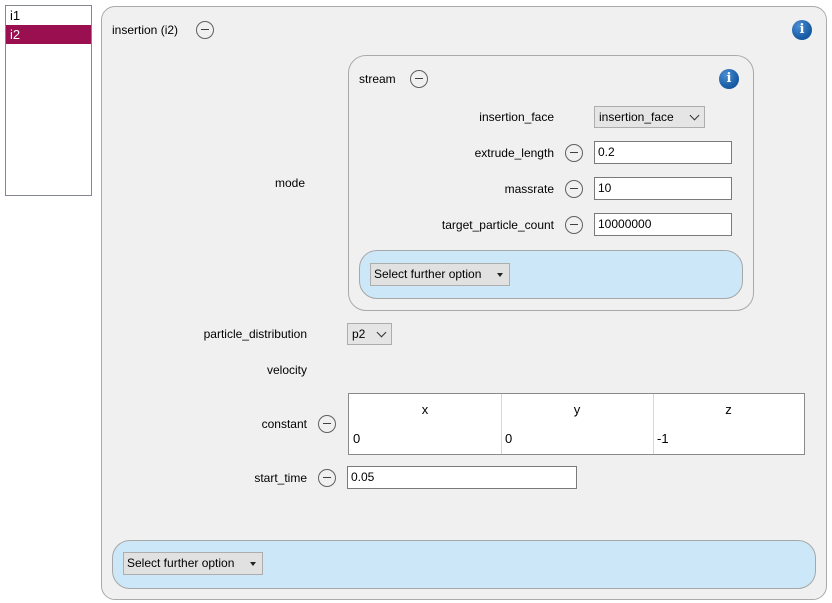 This screenshot has width=832, height=603. Describe the element at coordinates (636, 117) in the screenshot. I see `insertion-face-value: insertion_face` at that location.